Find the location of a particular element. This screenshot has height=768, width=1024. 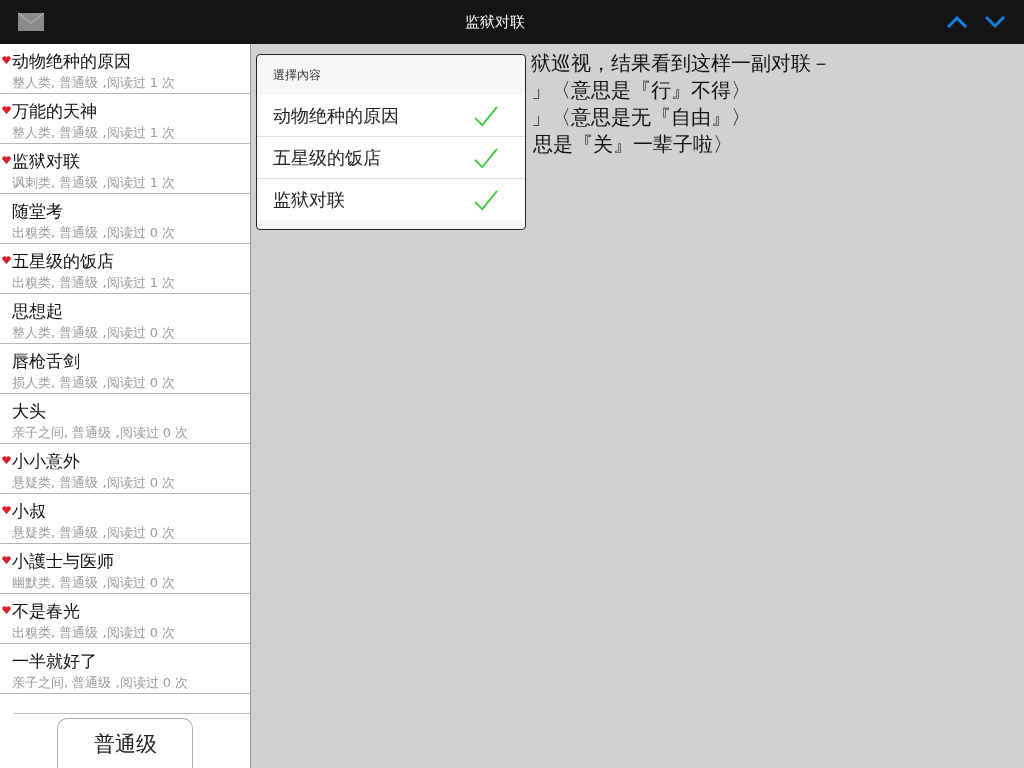

item-detail: 损人类, 普通级 ,阅读过 0 次 is located at coordinates (94, 383).